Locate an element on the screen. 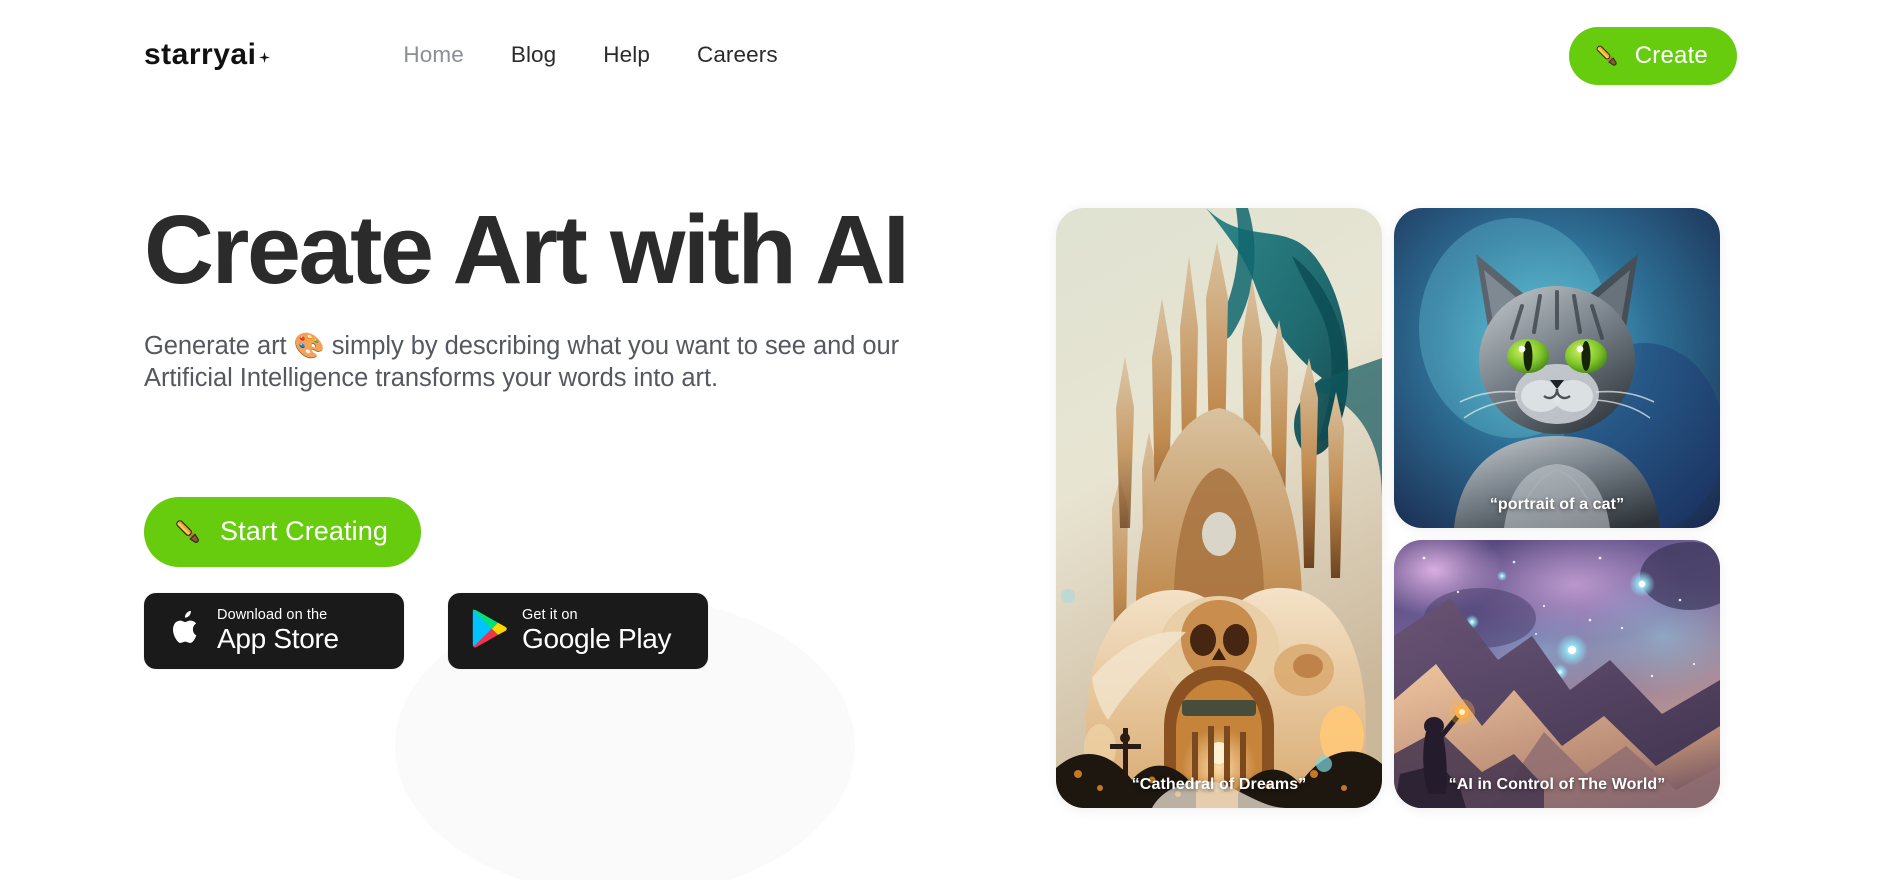 Image resolution: width=1878 pixels, height=880 pixels. main-nav: Home Blog Help Careers is located at coordinates (590, 55).